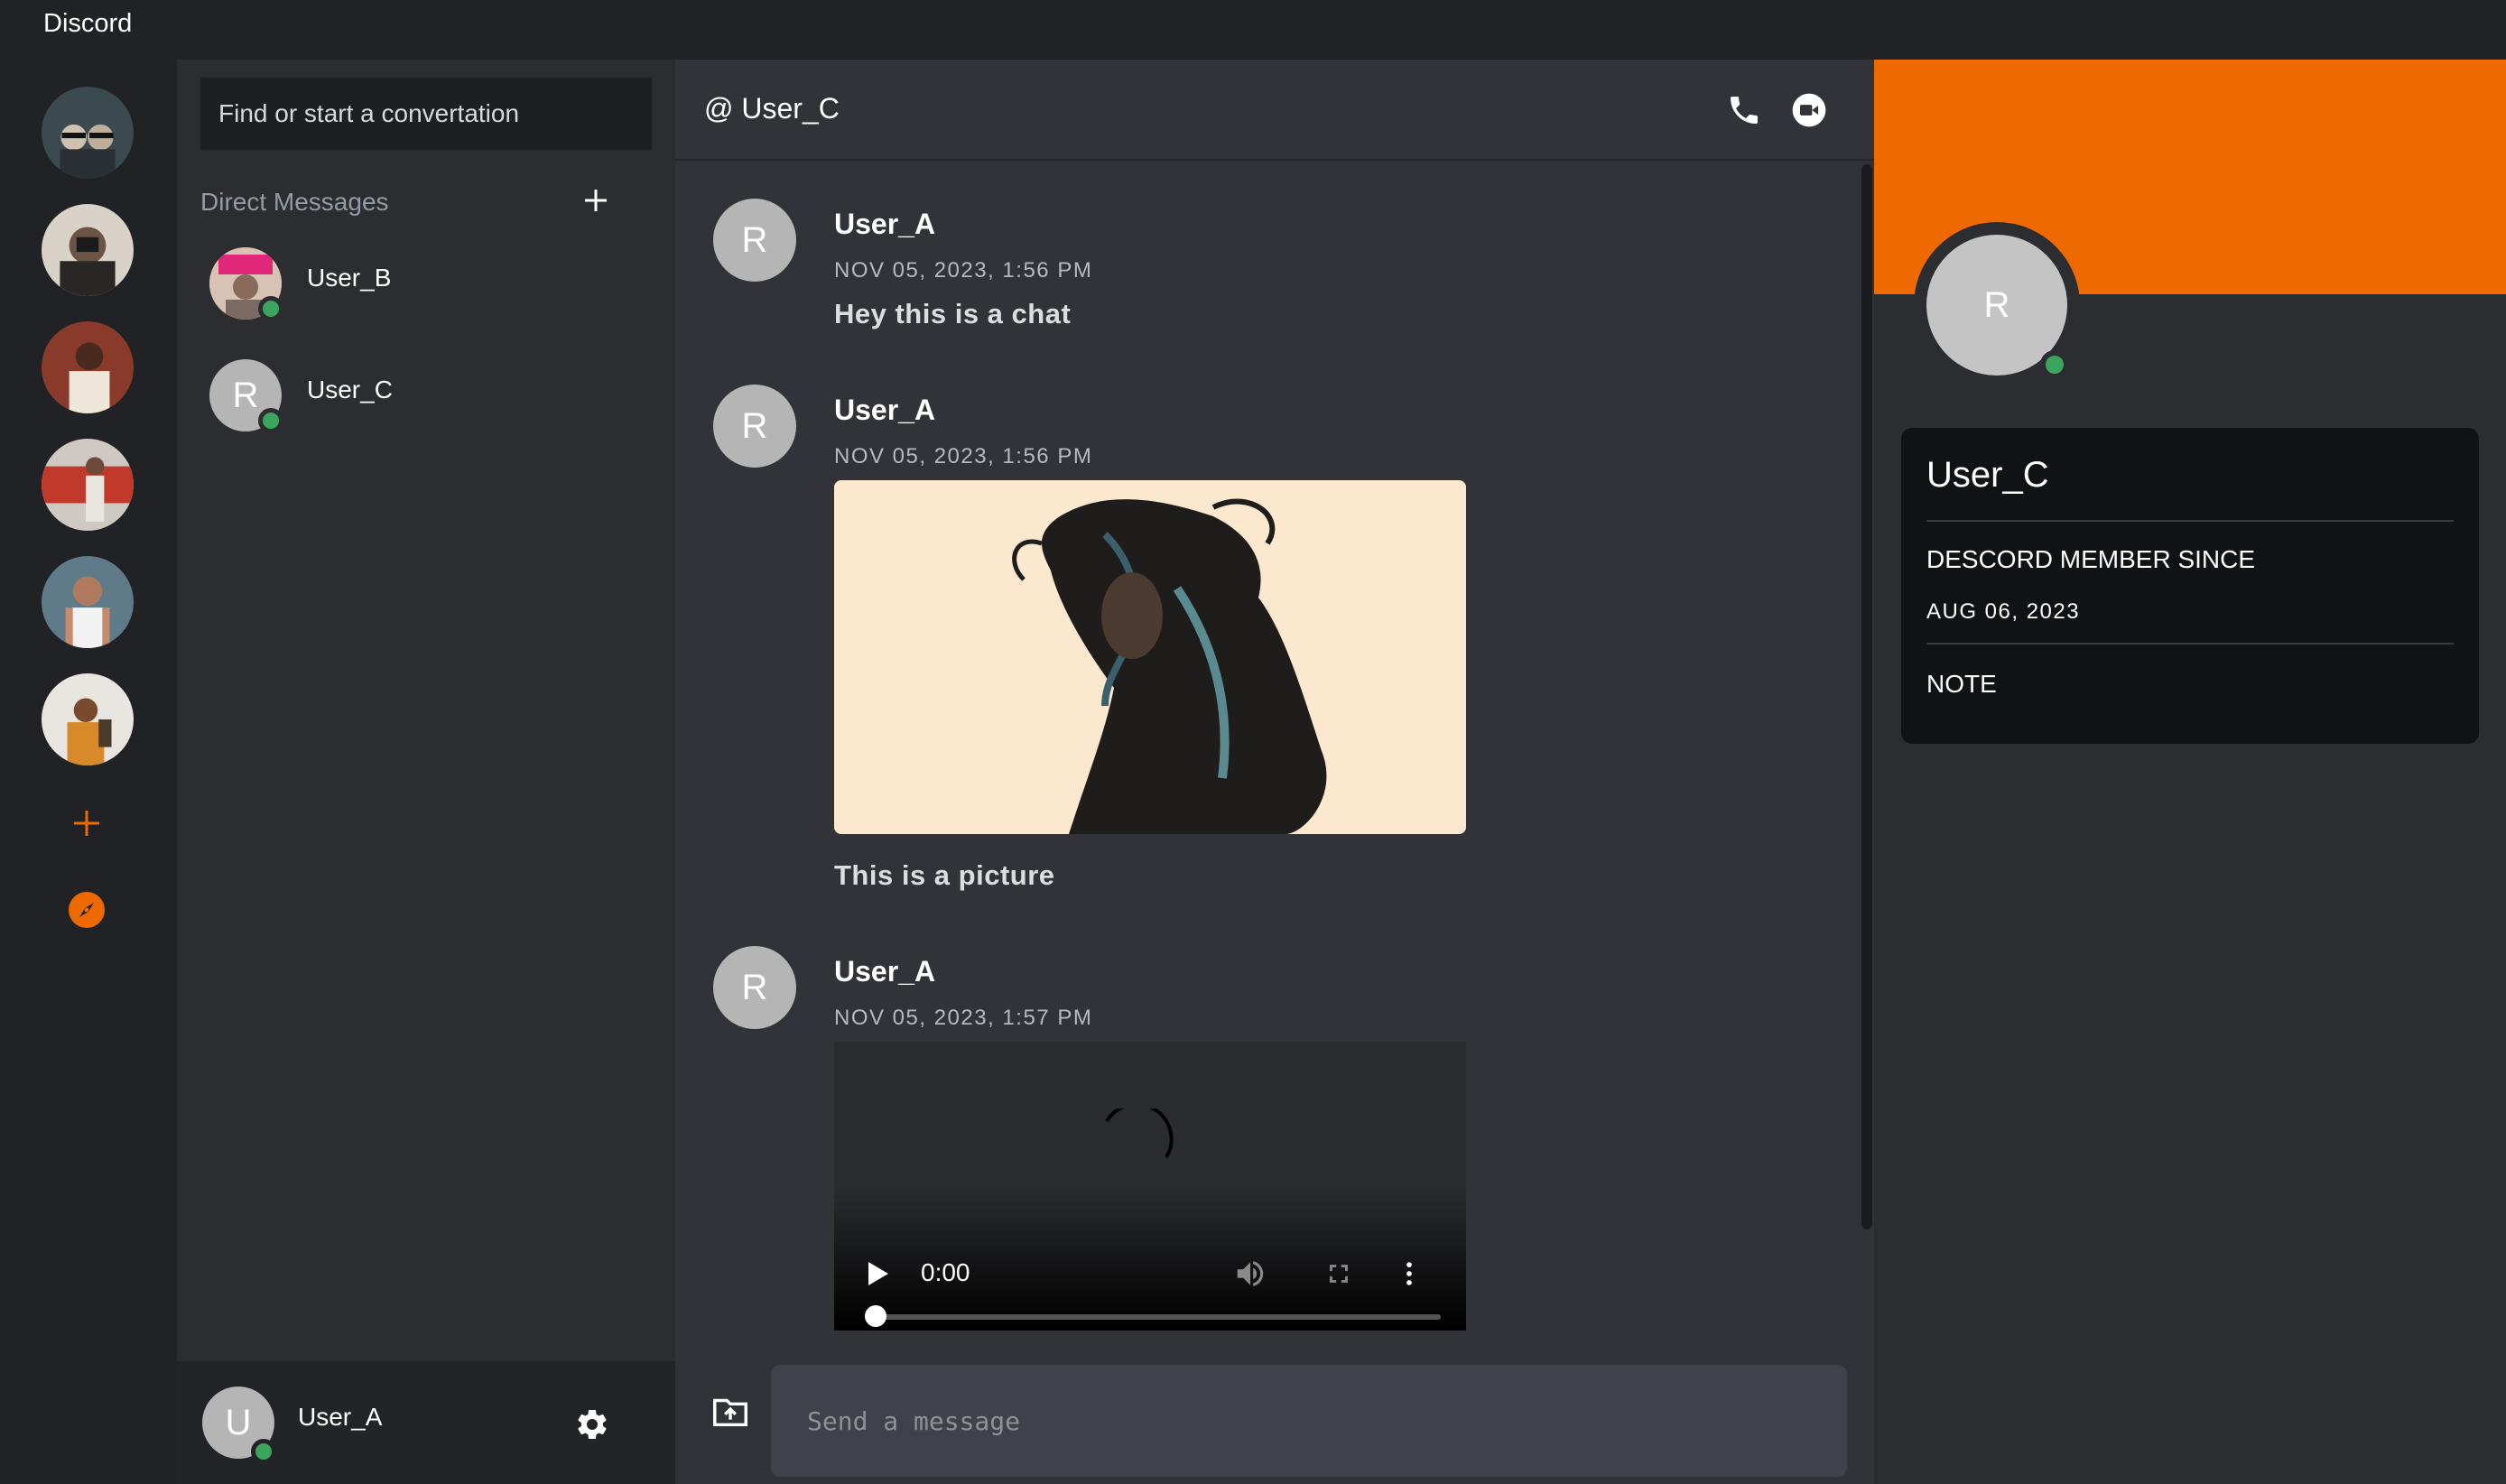 This screenshot has width=2506, height=1484. I want to click on fullscreen-icon, so click(1338, 1273).